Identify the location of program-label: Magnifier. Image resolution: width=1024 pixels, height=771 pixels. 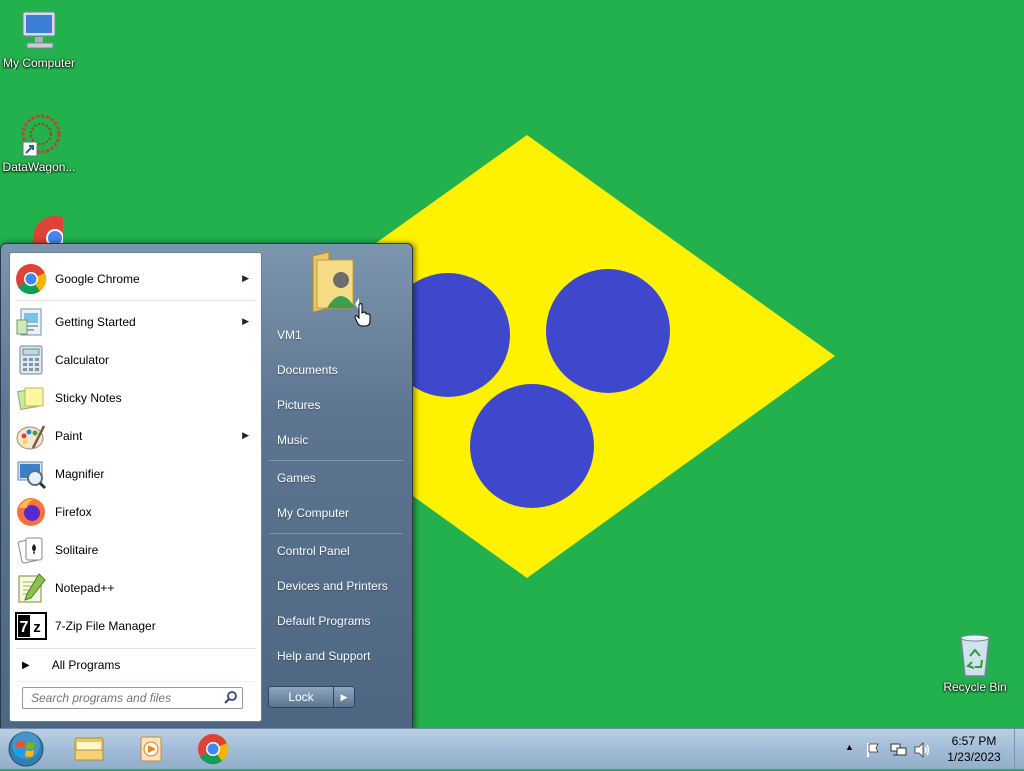
(80, 474).